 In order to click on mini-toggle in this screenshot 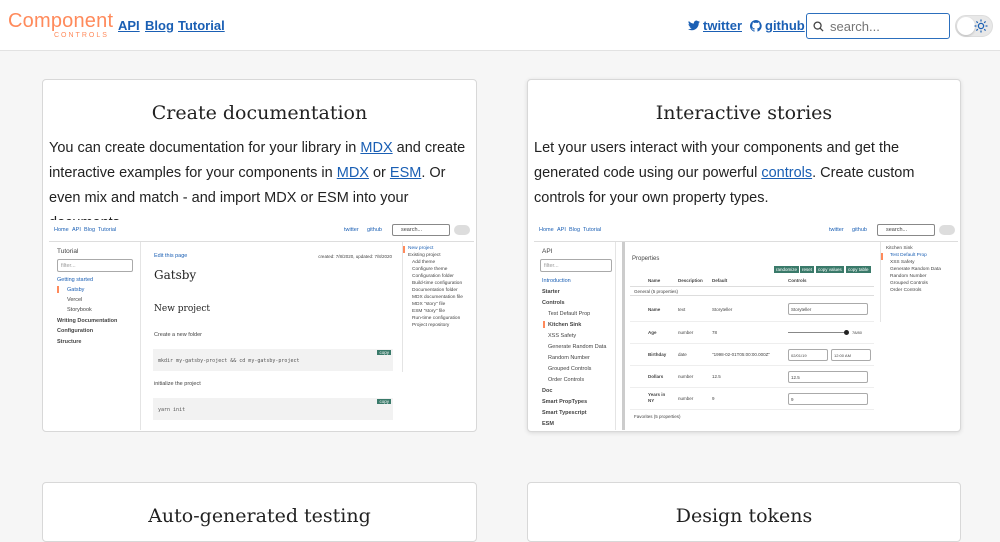, I will do `click(947, 230)`.